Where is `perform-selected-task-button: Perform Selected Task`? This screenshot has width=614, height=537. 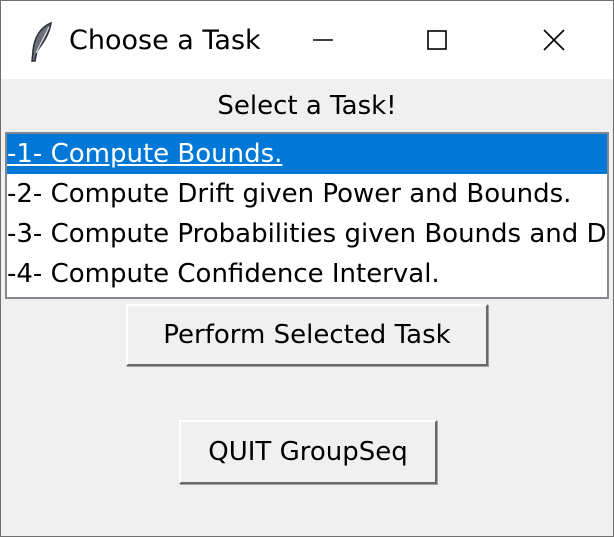 perform-selected-task-button: Perform Selected Task is located at coordinates (307, 335).